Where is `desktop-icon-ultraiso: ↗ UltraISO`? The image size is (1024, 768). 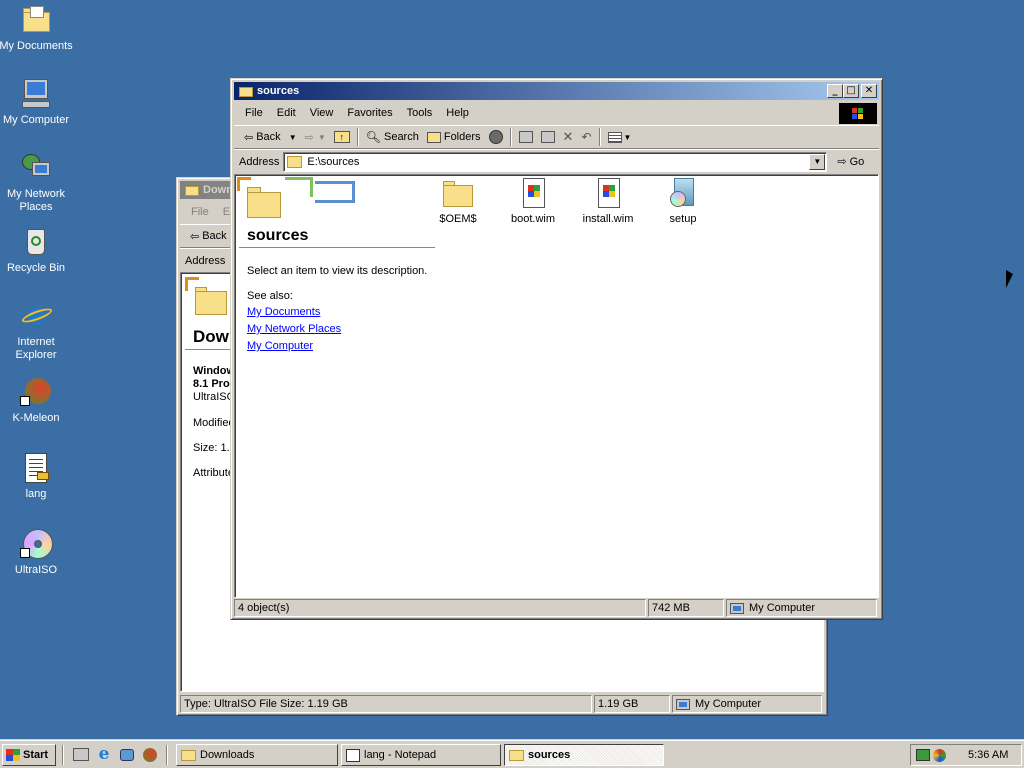 desktop-icon-ultraiso: ↗ UltraISO is located at coordinates (37, 552).